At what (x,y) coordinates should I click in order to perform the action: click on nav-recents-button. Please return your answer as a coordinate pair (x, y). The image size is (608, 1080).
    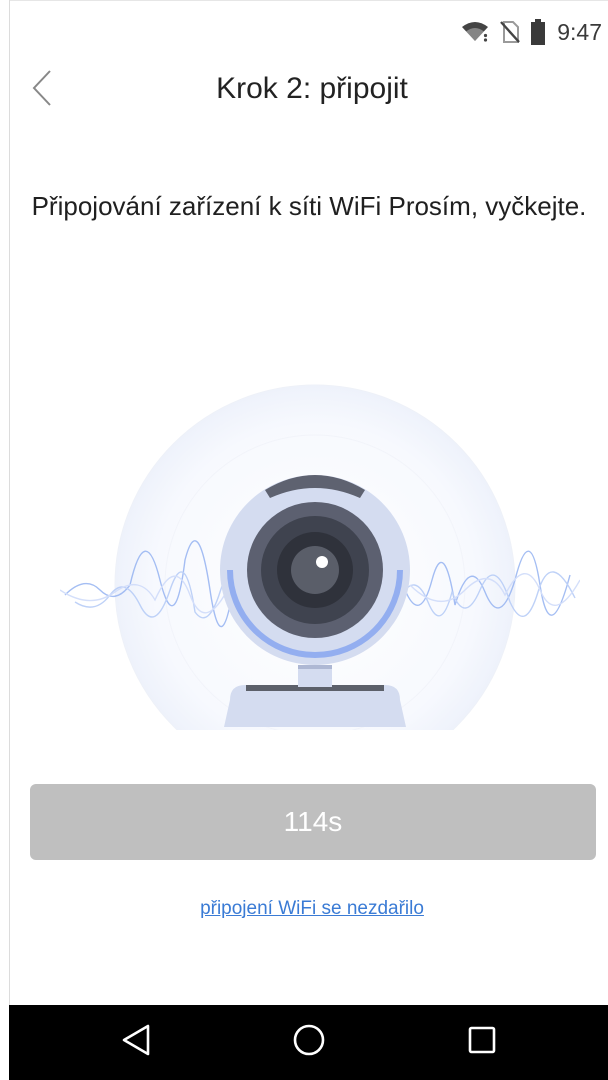
    Looking at the image, I should click on (482, 1043).